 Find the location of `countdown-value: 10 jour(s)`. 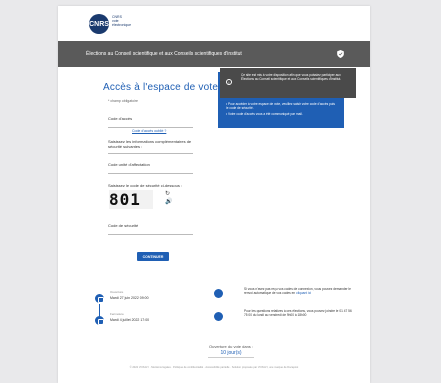

countdown-value: 10 jour(s) is located at coordinates (231, 353).